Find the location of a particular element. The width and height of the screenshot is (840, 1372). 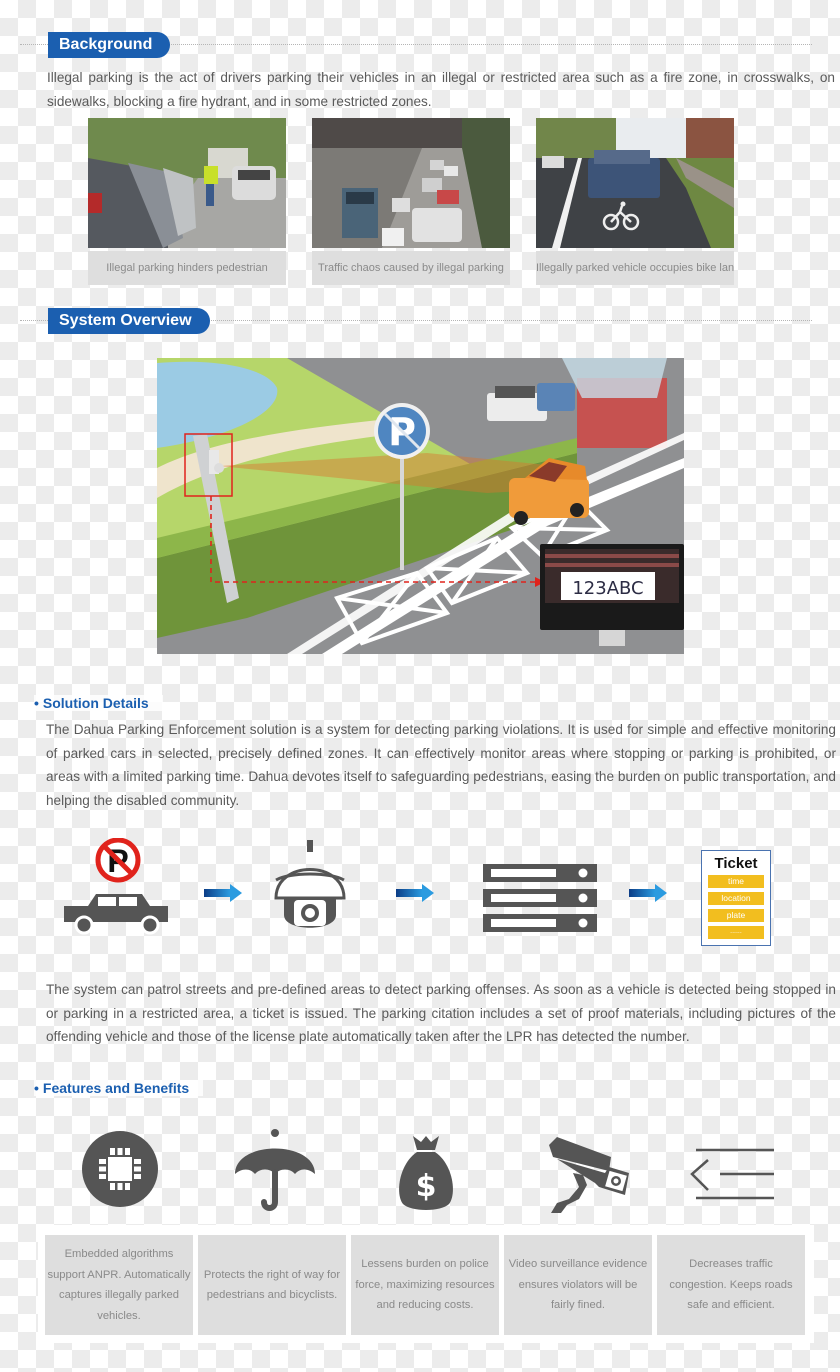

ticket-title: Ticket is located at coordinates (736, 863).